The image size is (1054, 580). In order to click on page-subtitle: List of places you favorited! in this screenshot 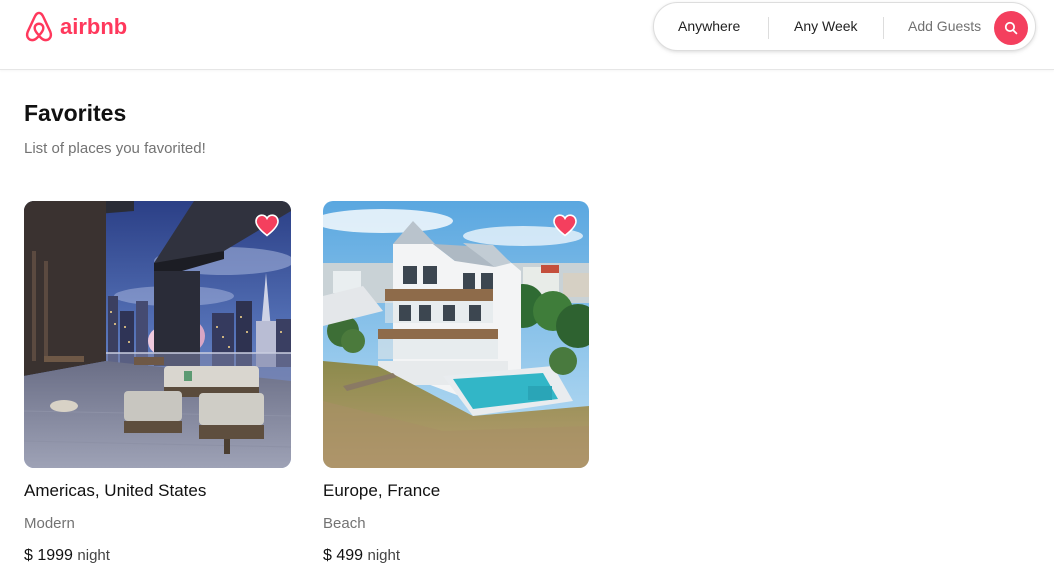, I will do `click(115, 148)`.